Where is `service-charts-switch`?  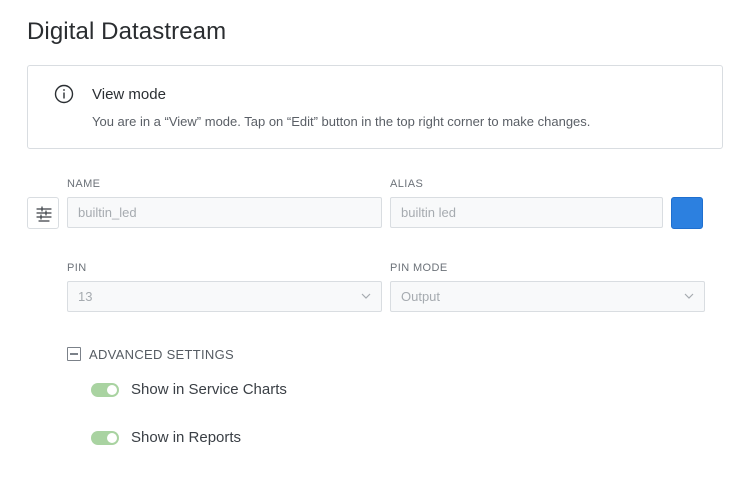
service-charts-switch is located at coordinates (105, 389).